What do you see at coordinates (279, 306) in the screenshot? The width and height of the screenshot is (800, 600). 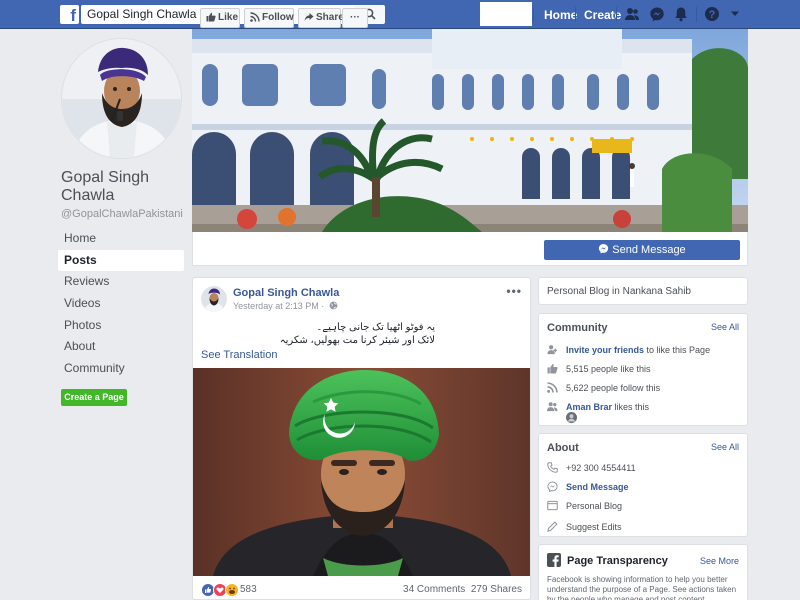 I see `post-time-text: Yesterday at 2:13 PM ·` at bounding box center [279, 306].